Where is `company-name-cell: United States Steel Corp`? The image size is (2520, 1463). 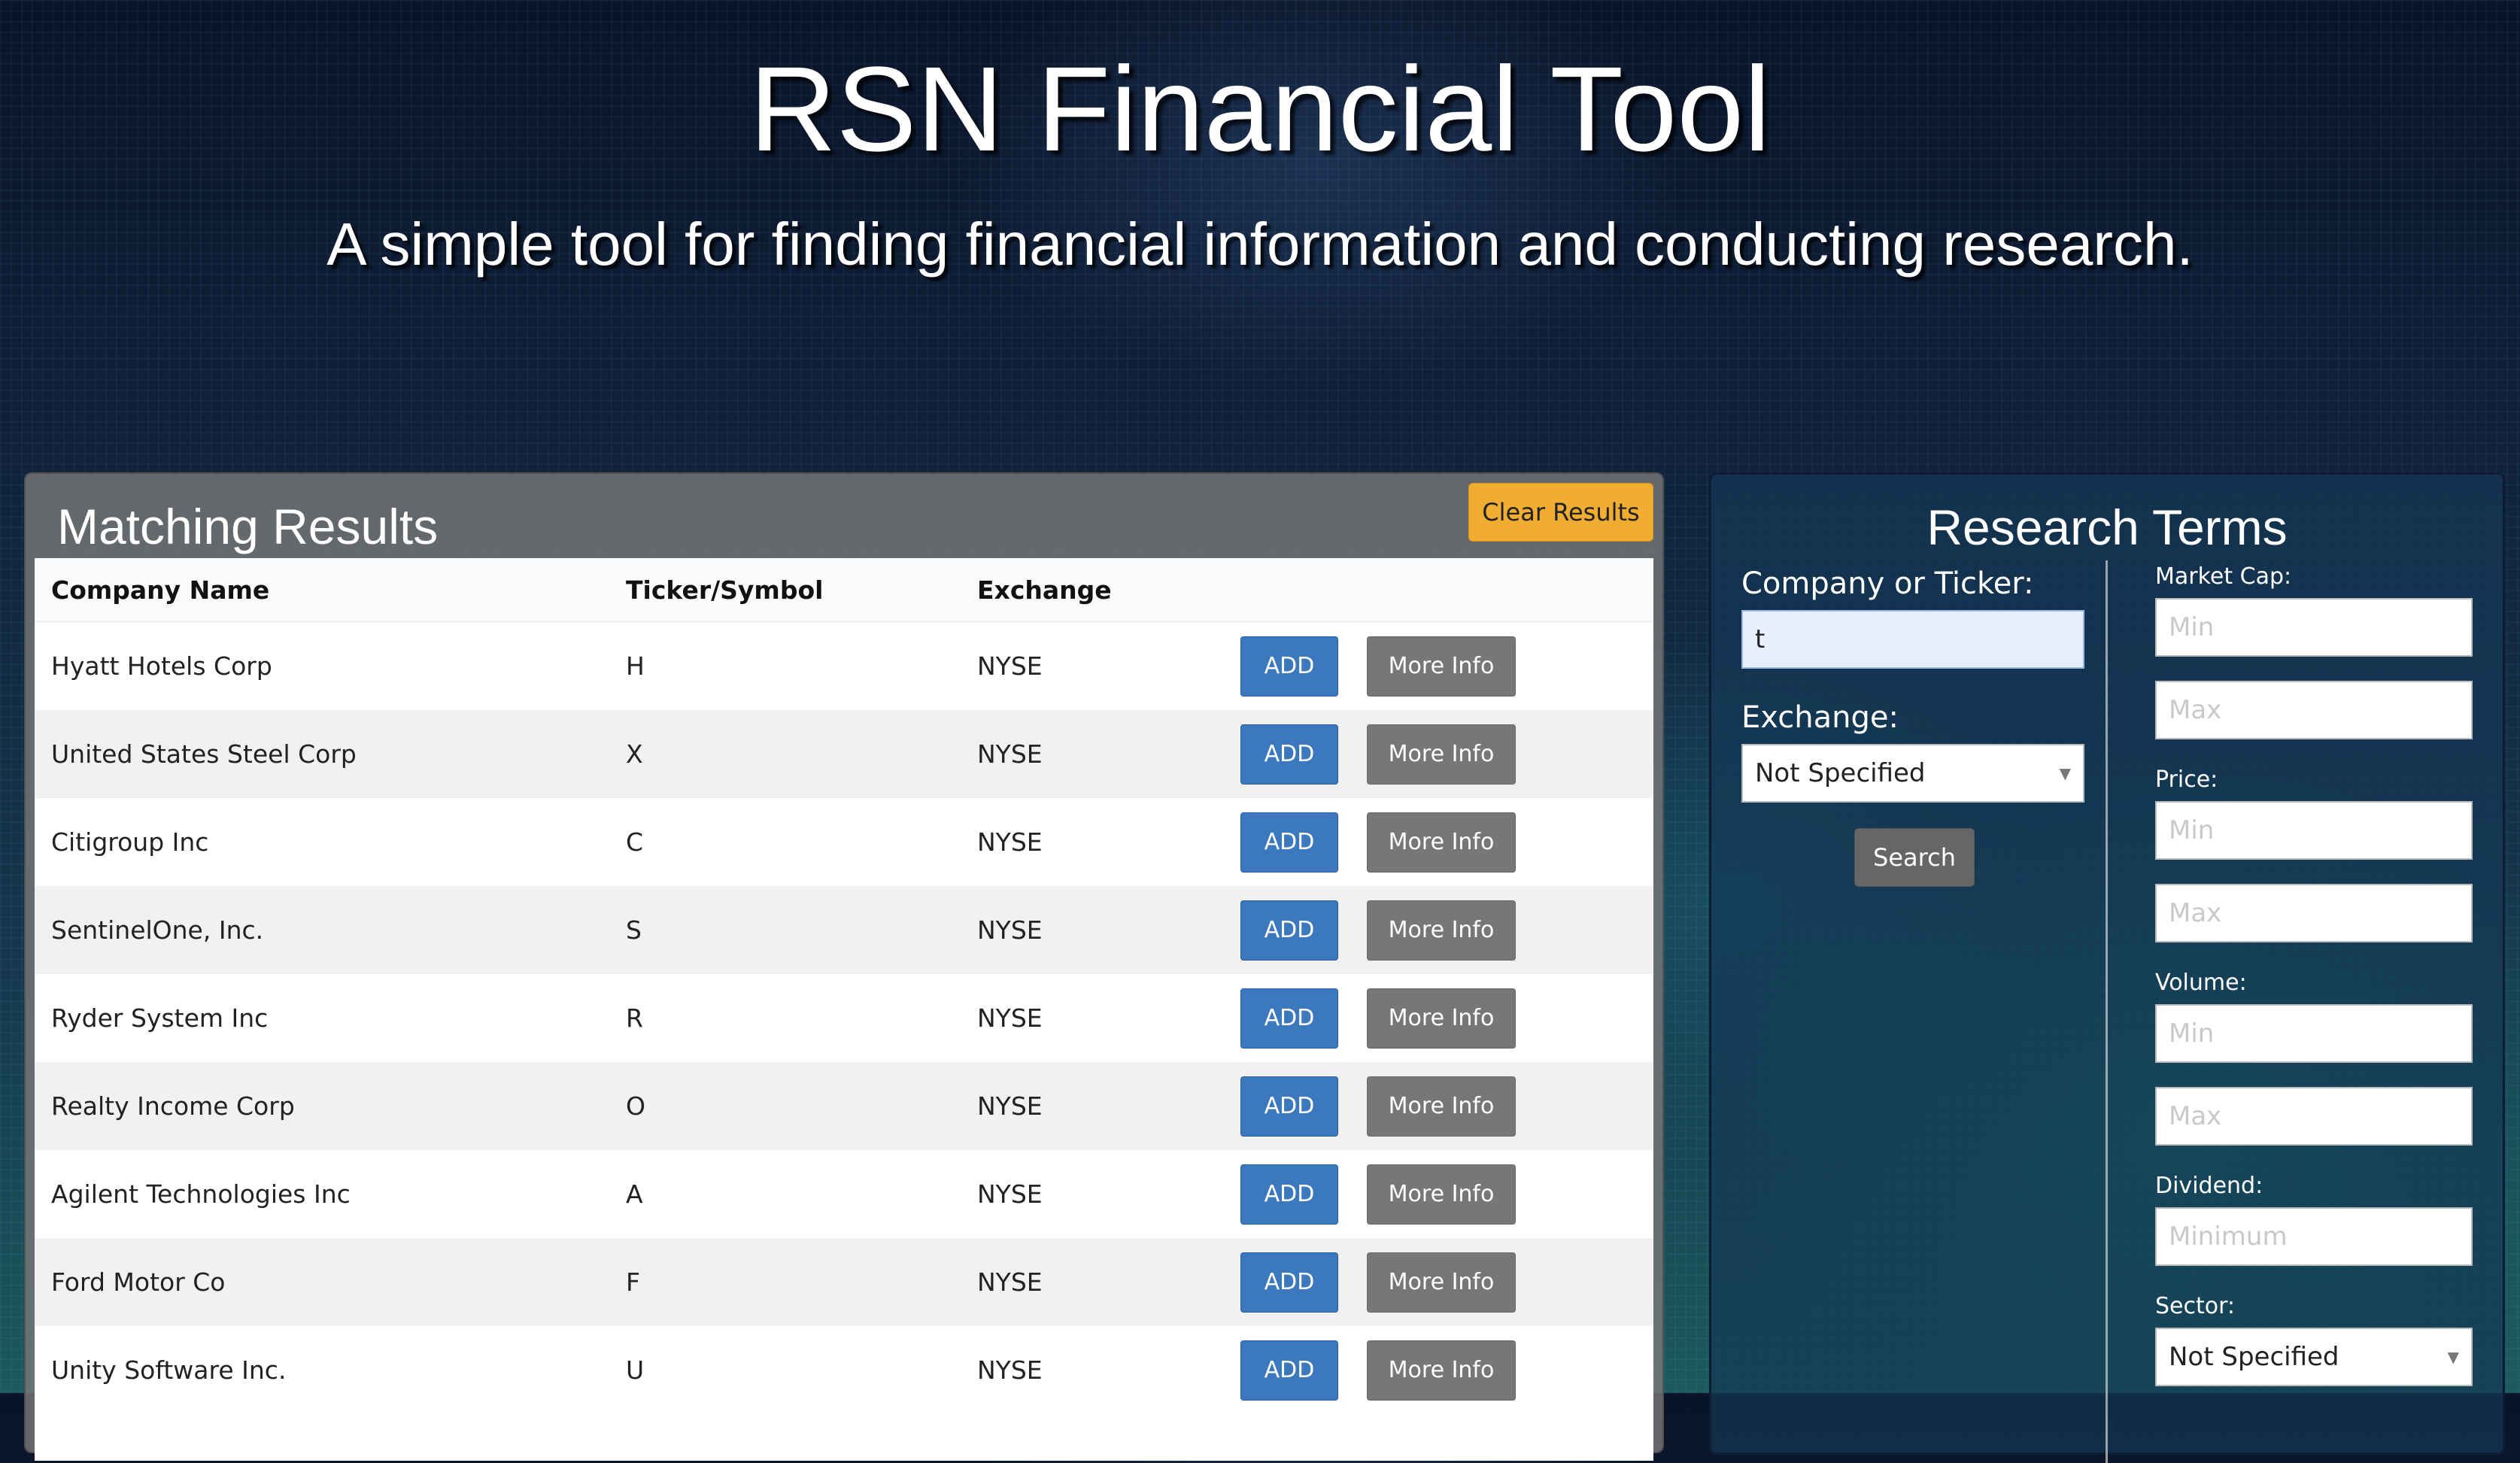
company-name-cell: United States Steel Corp is located at coordinates (322, 754).